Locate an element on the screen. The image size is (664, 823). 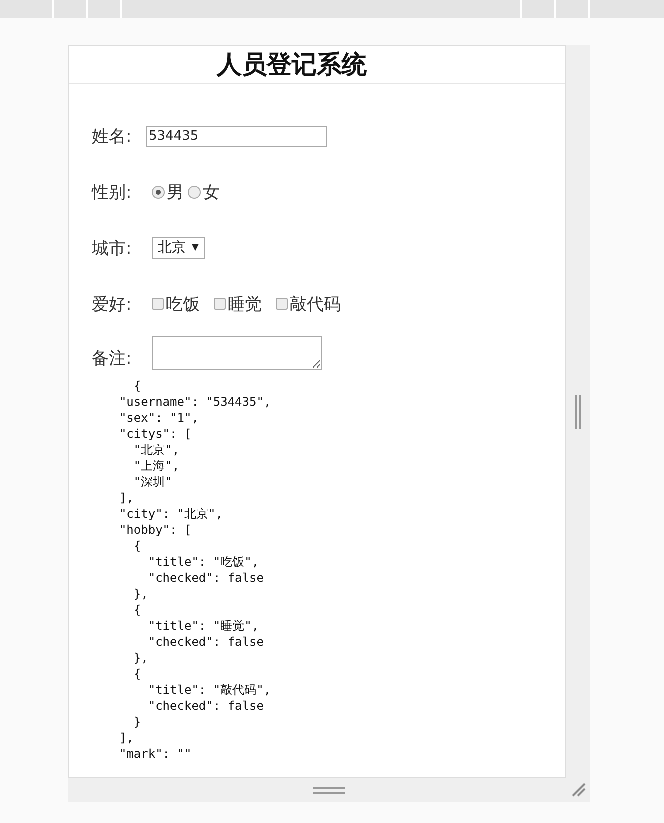
city-select: 北京 ▼ is located at coordinates (178, 248).